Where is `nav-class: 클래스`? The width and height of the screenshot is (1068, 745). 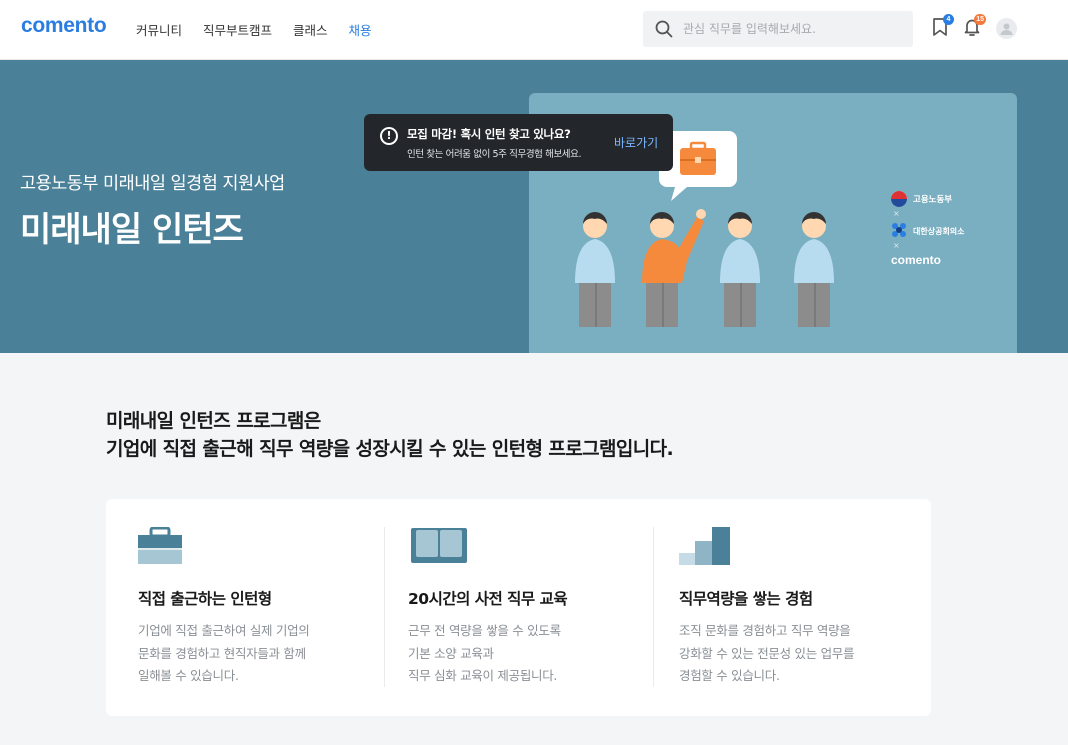
nav-class: 클래스 is located at coordinates (310, 29).